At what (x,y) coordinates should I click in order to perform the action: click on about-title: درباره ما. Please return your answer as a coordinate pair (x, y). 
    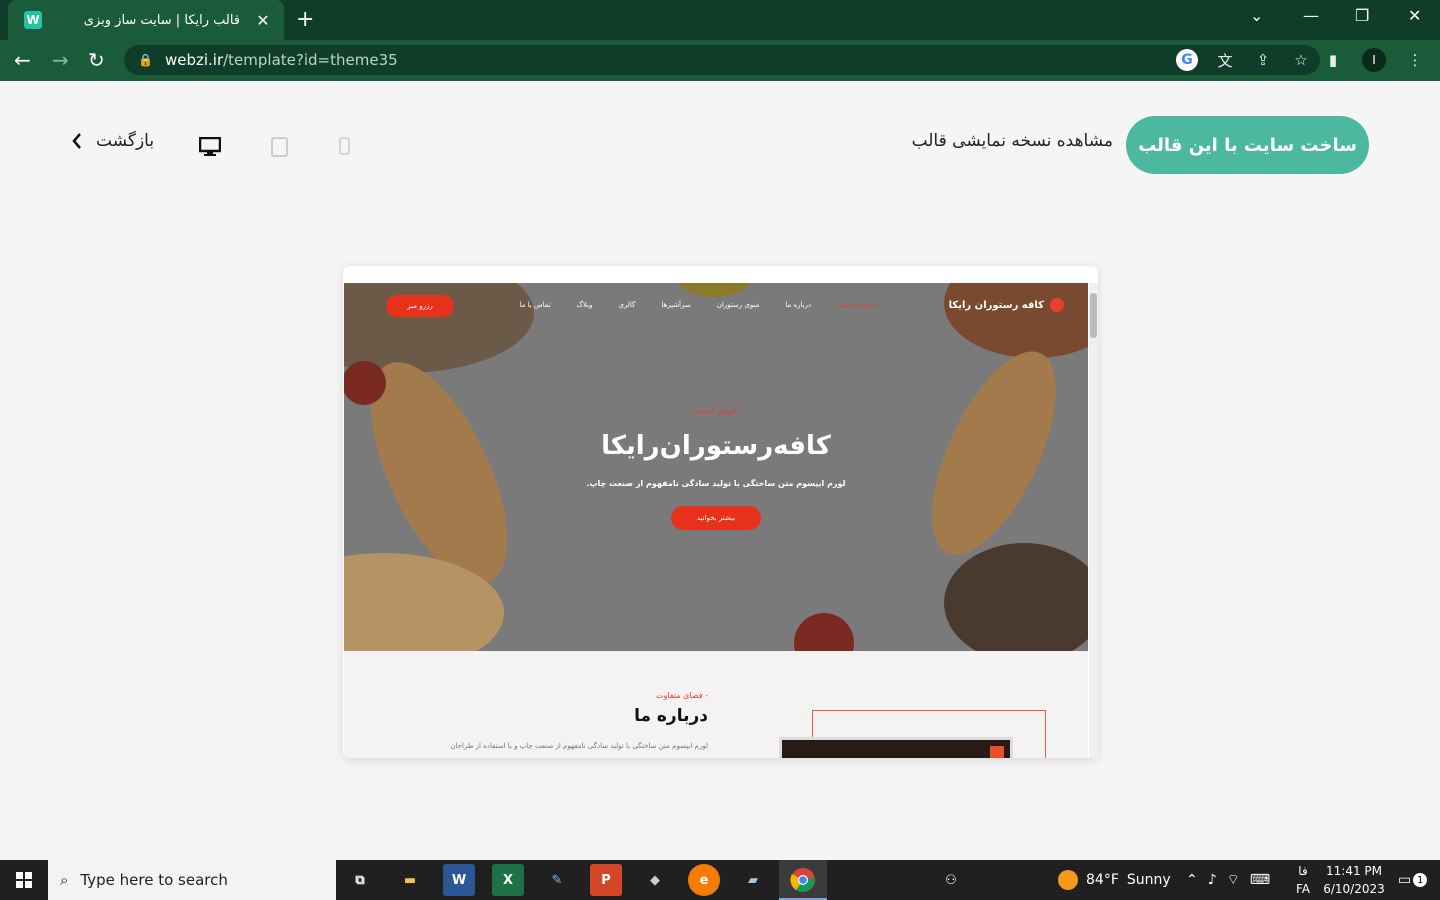
    Looking at the image, I should click on (671, 716).